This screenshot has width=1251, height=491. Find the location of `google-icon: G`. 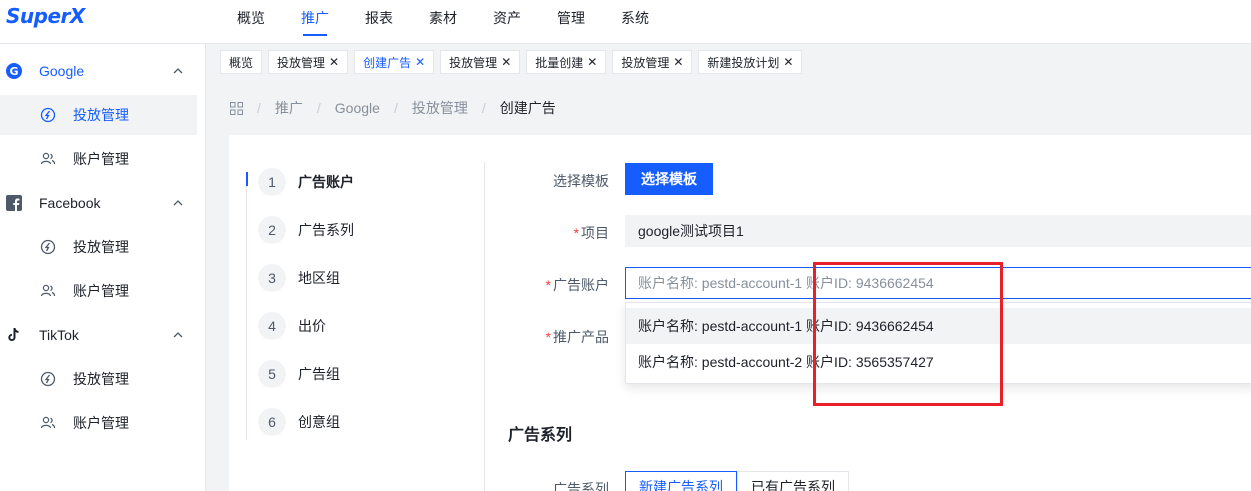

google-icon: G is located at coordinates (14, 71).